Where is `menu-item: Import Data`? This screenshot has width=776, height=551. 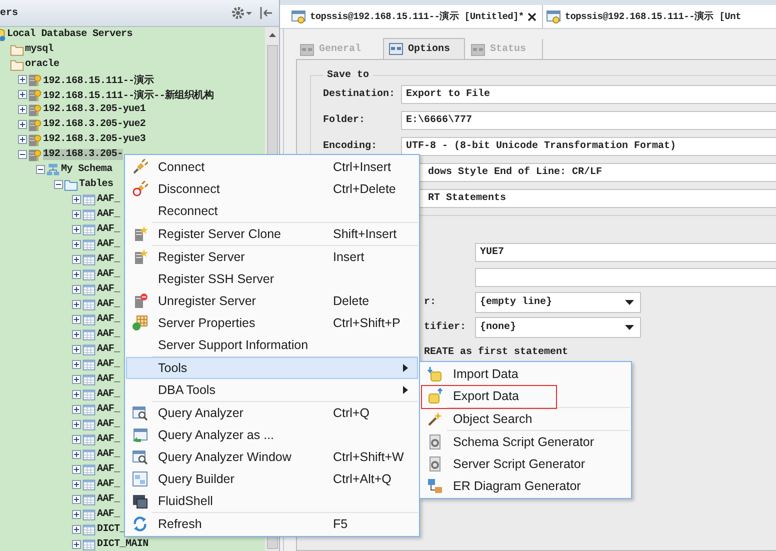 menu-item: Import Data is located at coordinates (525, 374).